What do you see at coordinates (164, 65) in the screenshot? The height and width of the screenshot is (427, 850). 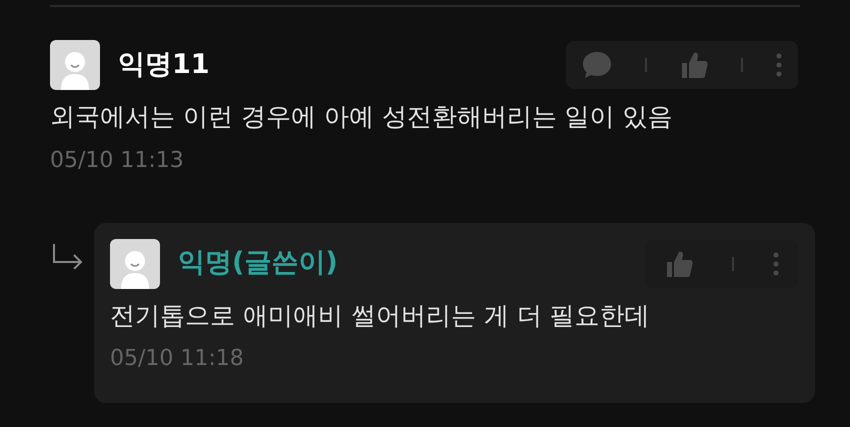 I see `author-name: 익명11` at bounding box center [164, 65].